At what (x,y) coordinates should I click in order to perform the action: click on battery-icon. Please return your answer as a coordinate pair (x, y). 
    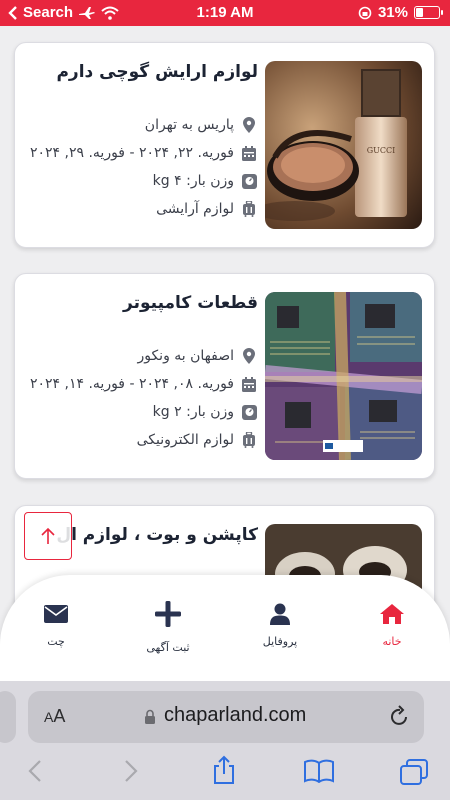
    Looking at the image, I should click on (428, 12).